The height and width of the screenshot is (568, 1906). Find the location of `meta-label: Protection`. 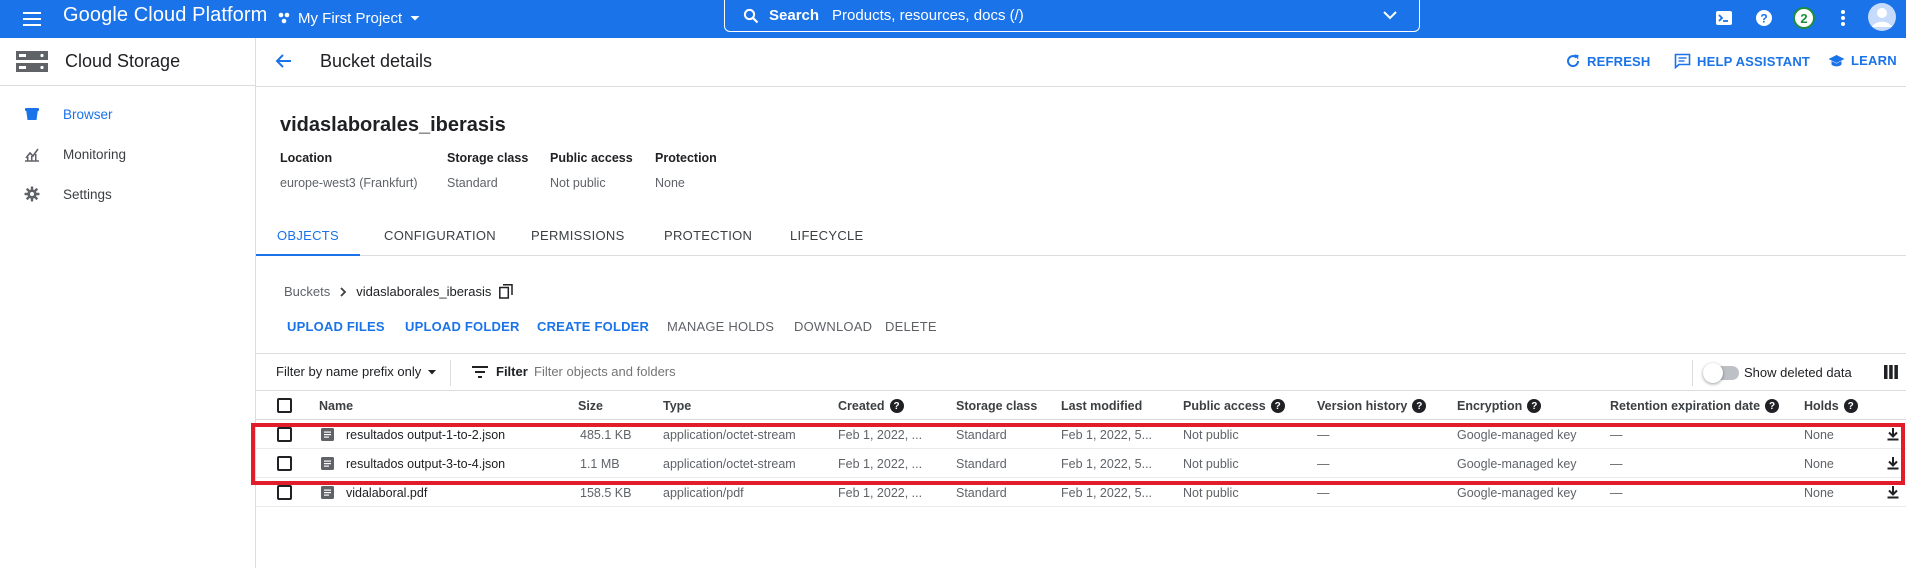

meta-label: Protection is located at coordinates (686, 158).